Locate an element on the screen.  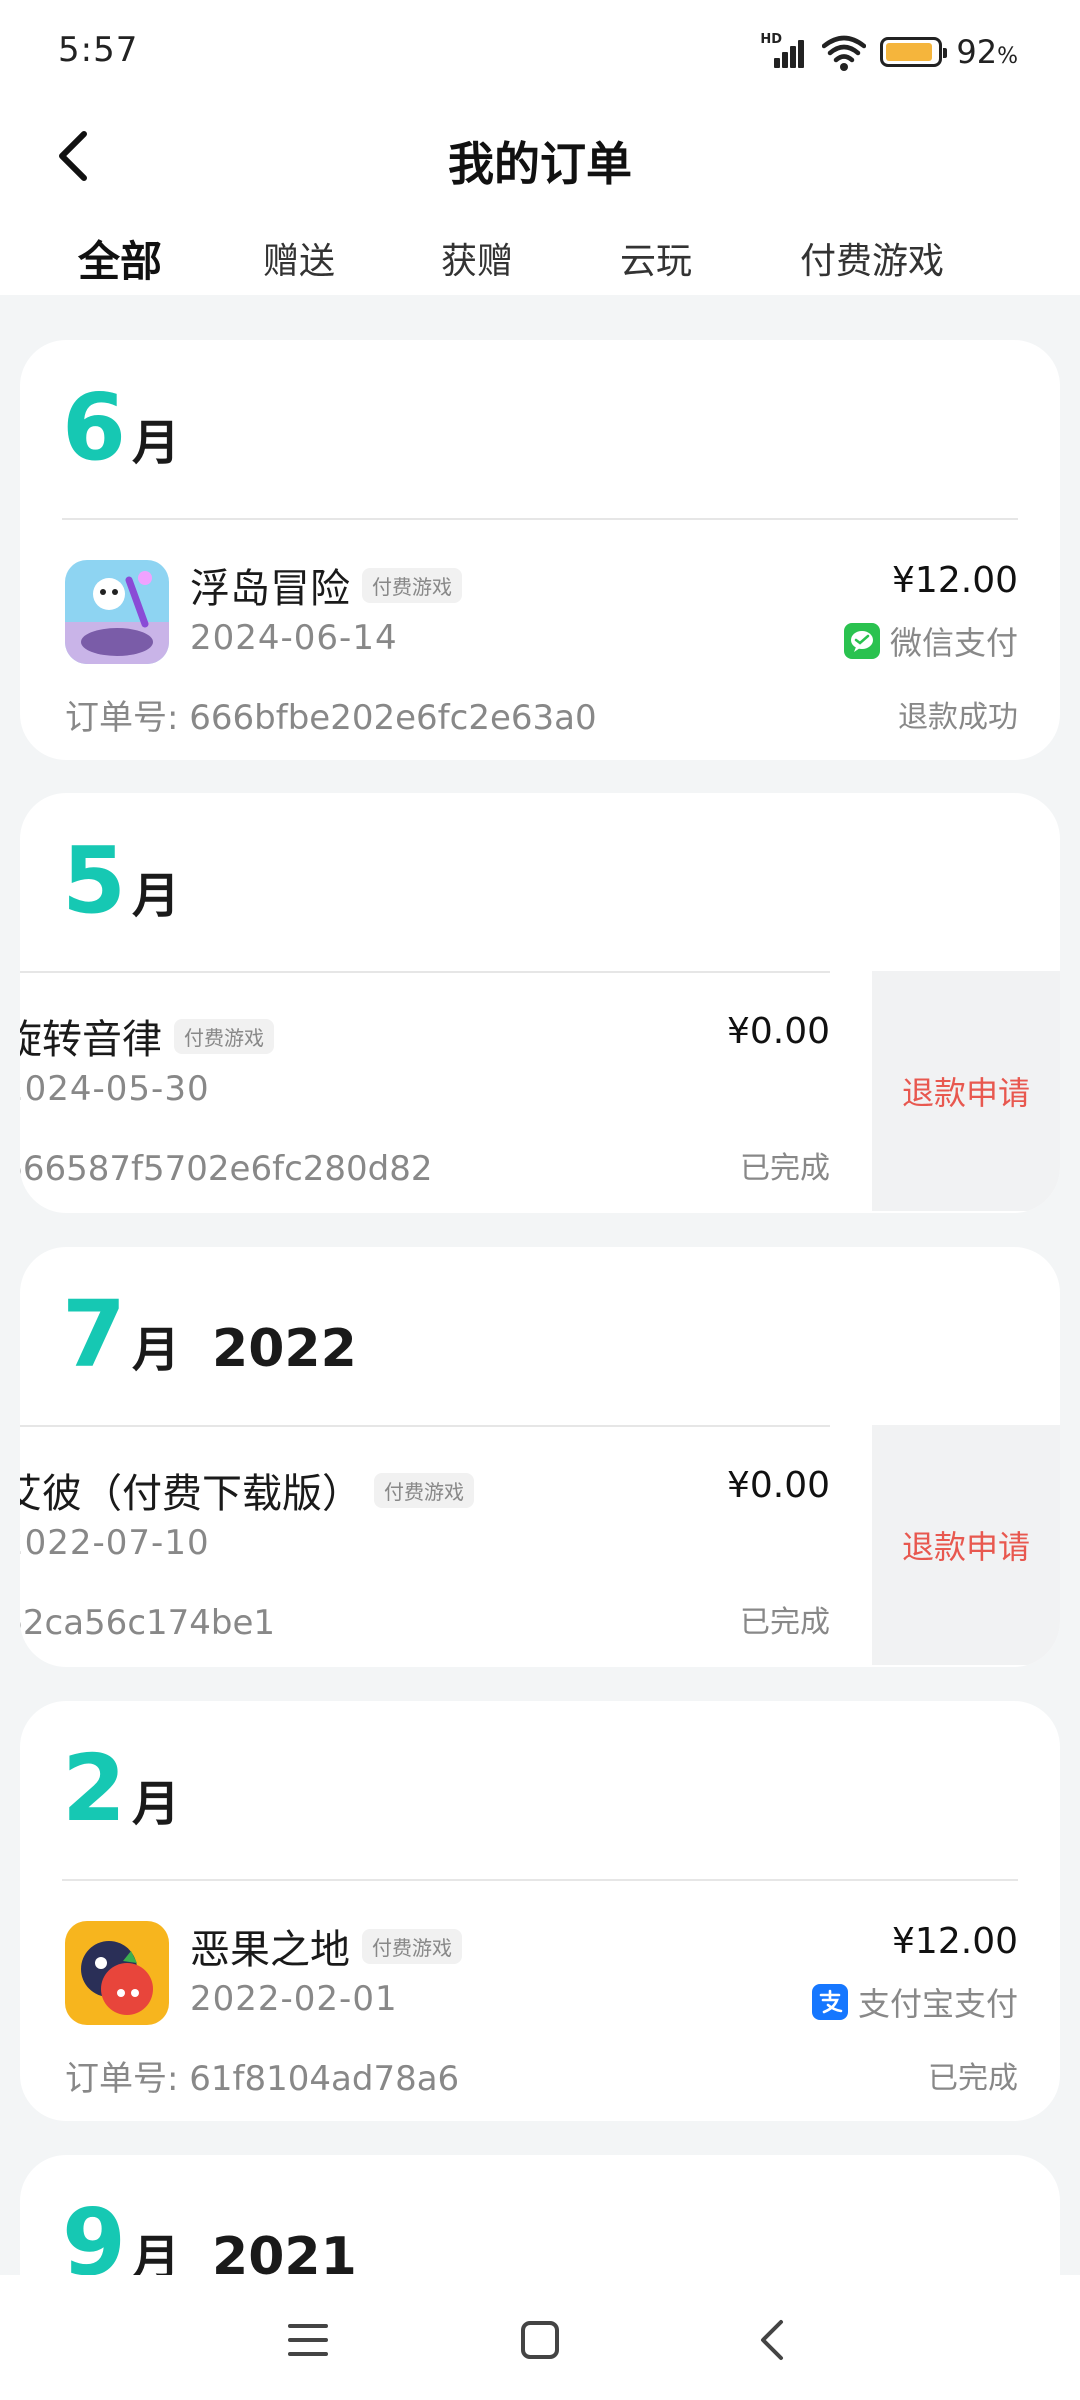
order-number: 订单号: 666587f5702e6fc280d82 is located at coordinates (226, 1169).